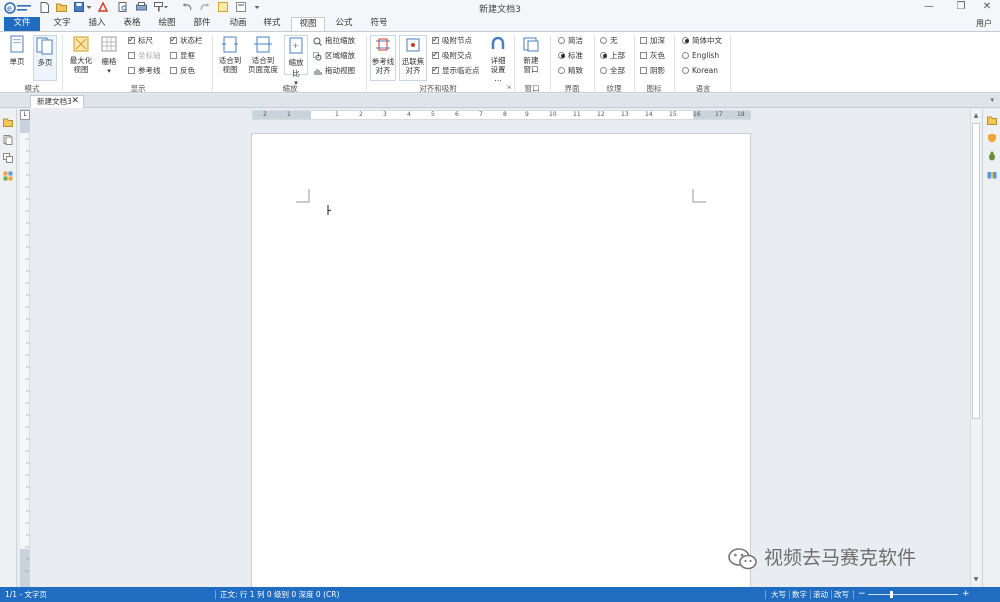 This screenshot has width=1000, height=602. Describe the element at coordinates (987, 7) in the screenshot. I see `close-button: ✕` at that location.